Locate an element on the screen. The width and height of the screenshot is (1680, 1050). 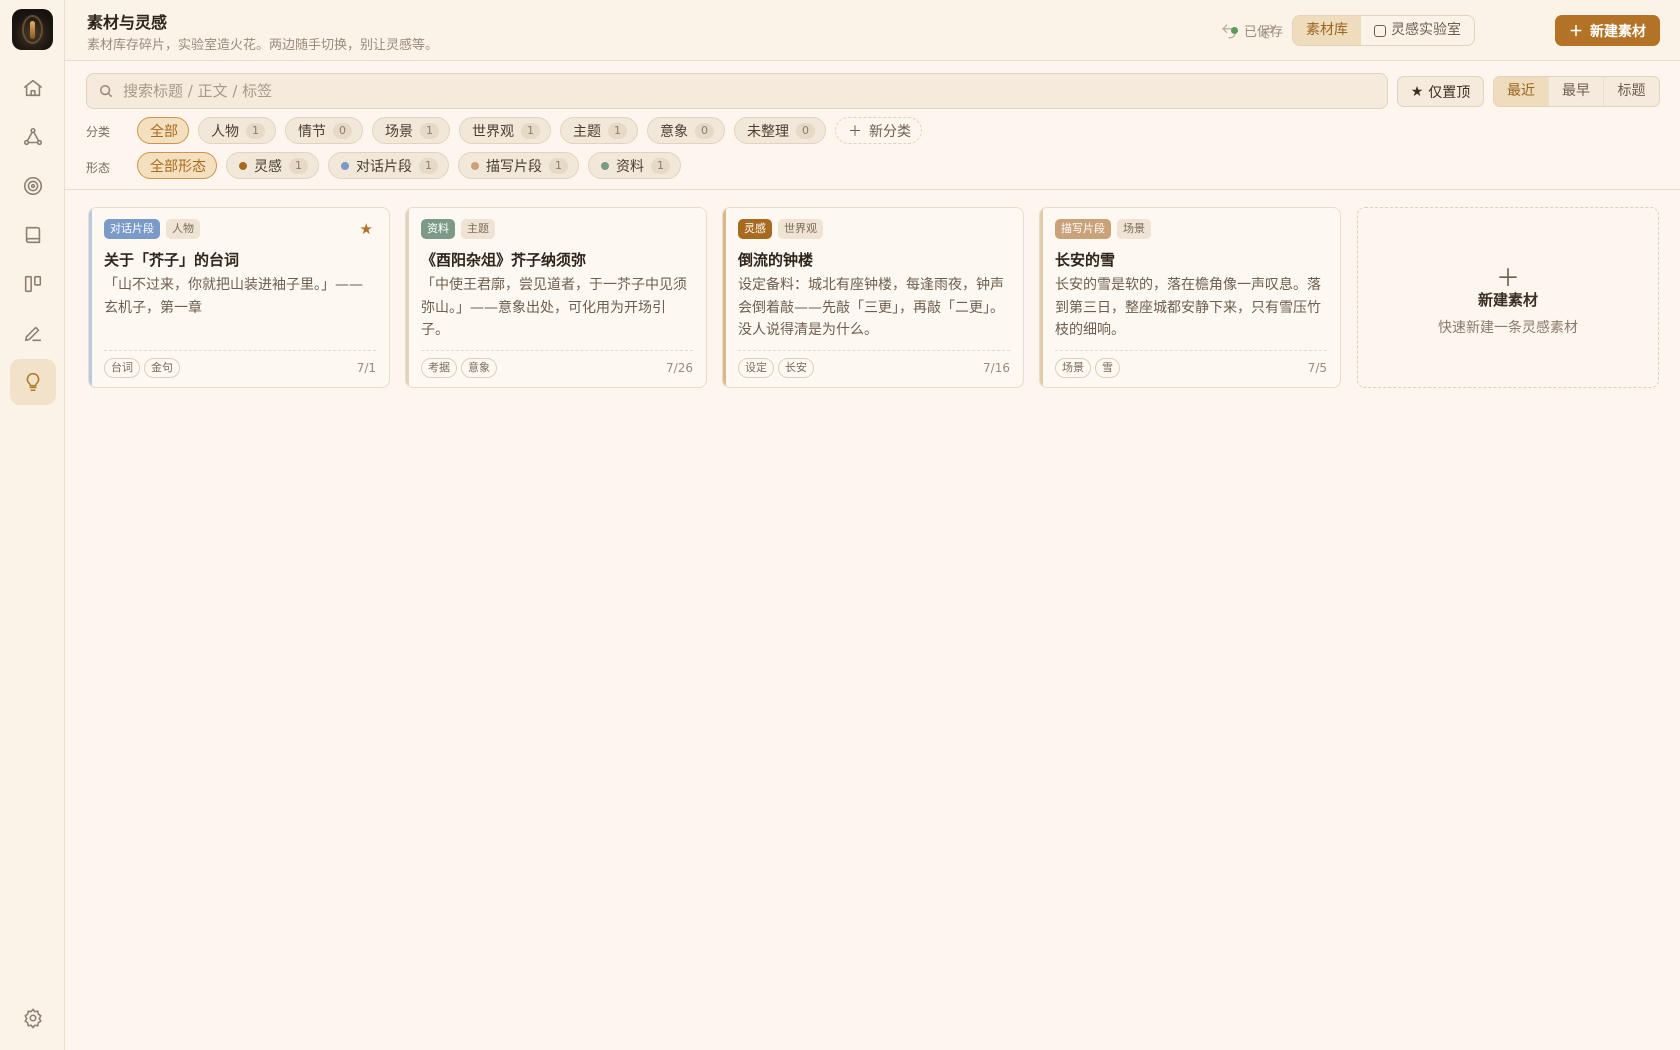
view-switch: 素材库 灵感实验室 is located at coordinates (1383, 30).